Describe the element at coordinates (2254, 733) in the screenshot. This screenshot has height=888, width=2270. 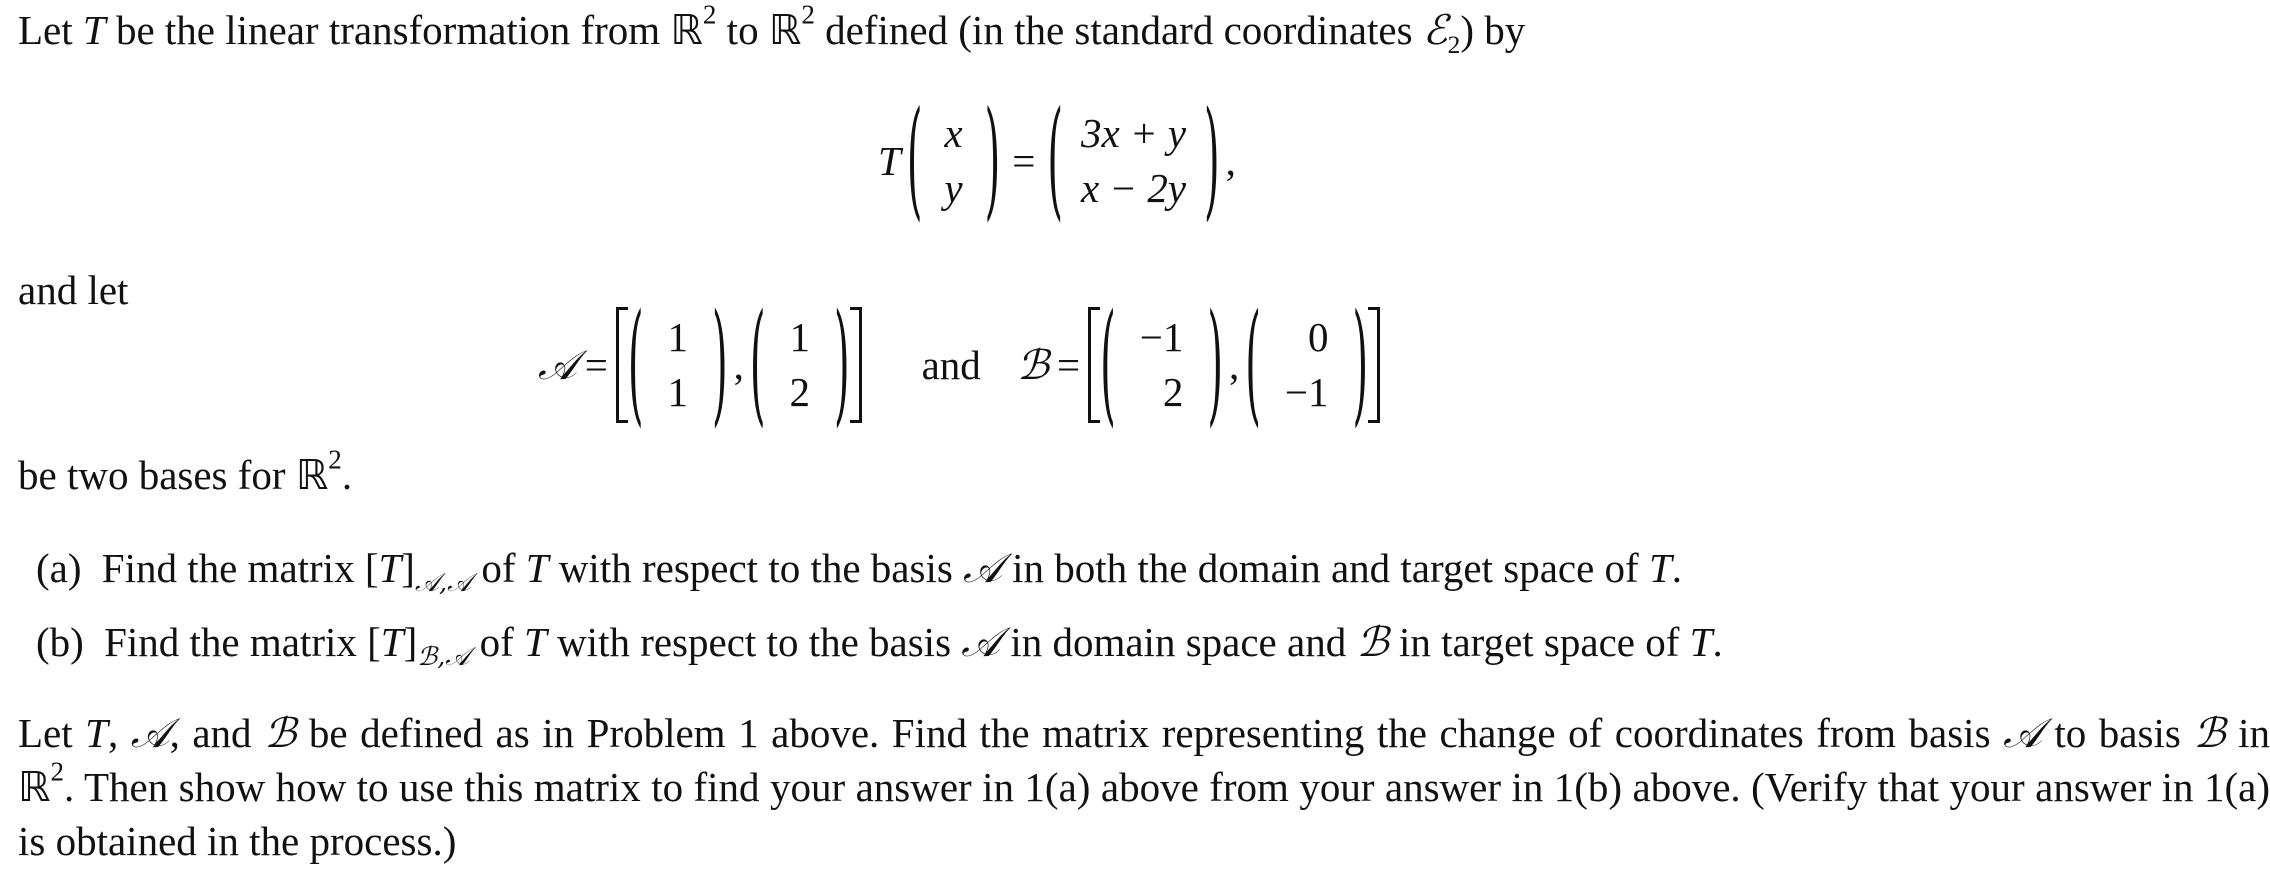
I see `text: in` at that location.